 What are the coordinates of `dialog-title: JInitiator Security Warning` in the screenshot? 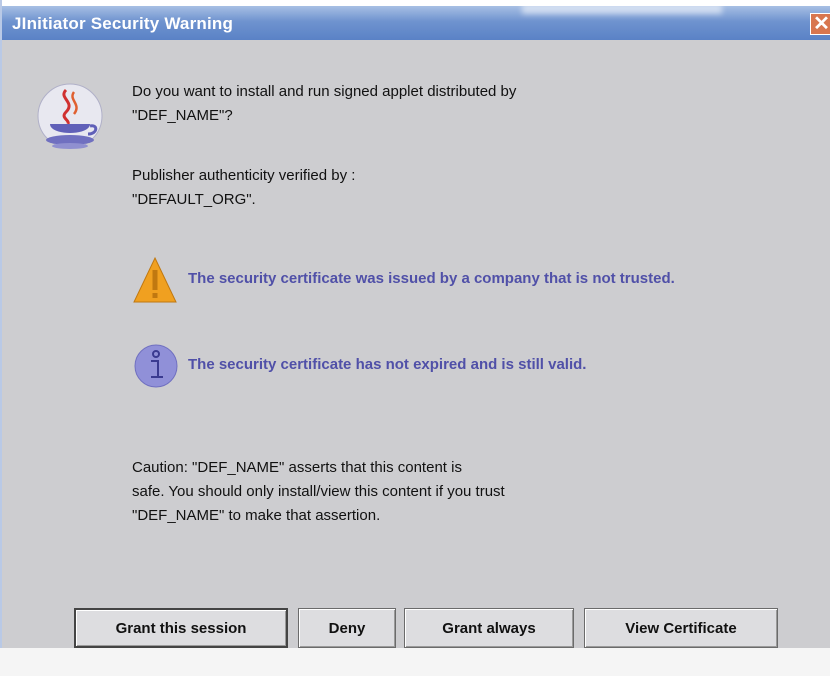 It's located at (123, 23).